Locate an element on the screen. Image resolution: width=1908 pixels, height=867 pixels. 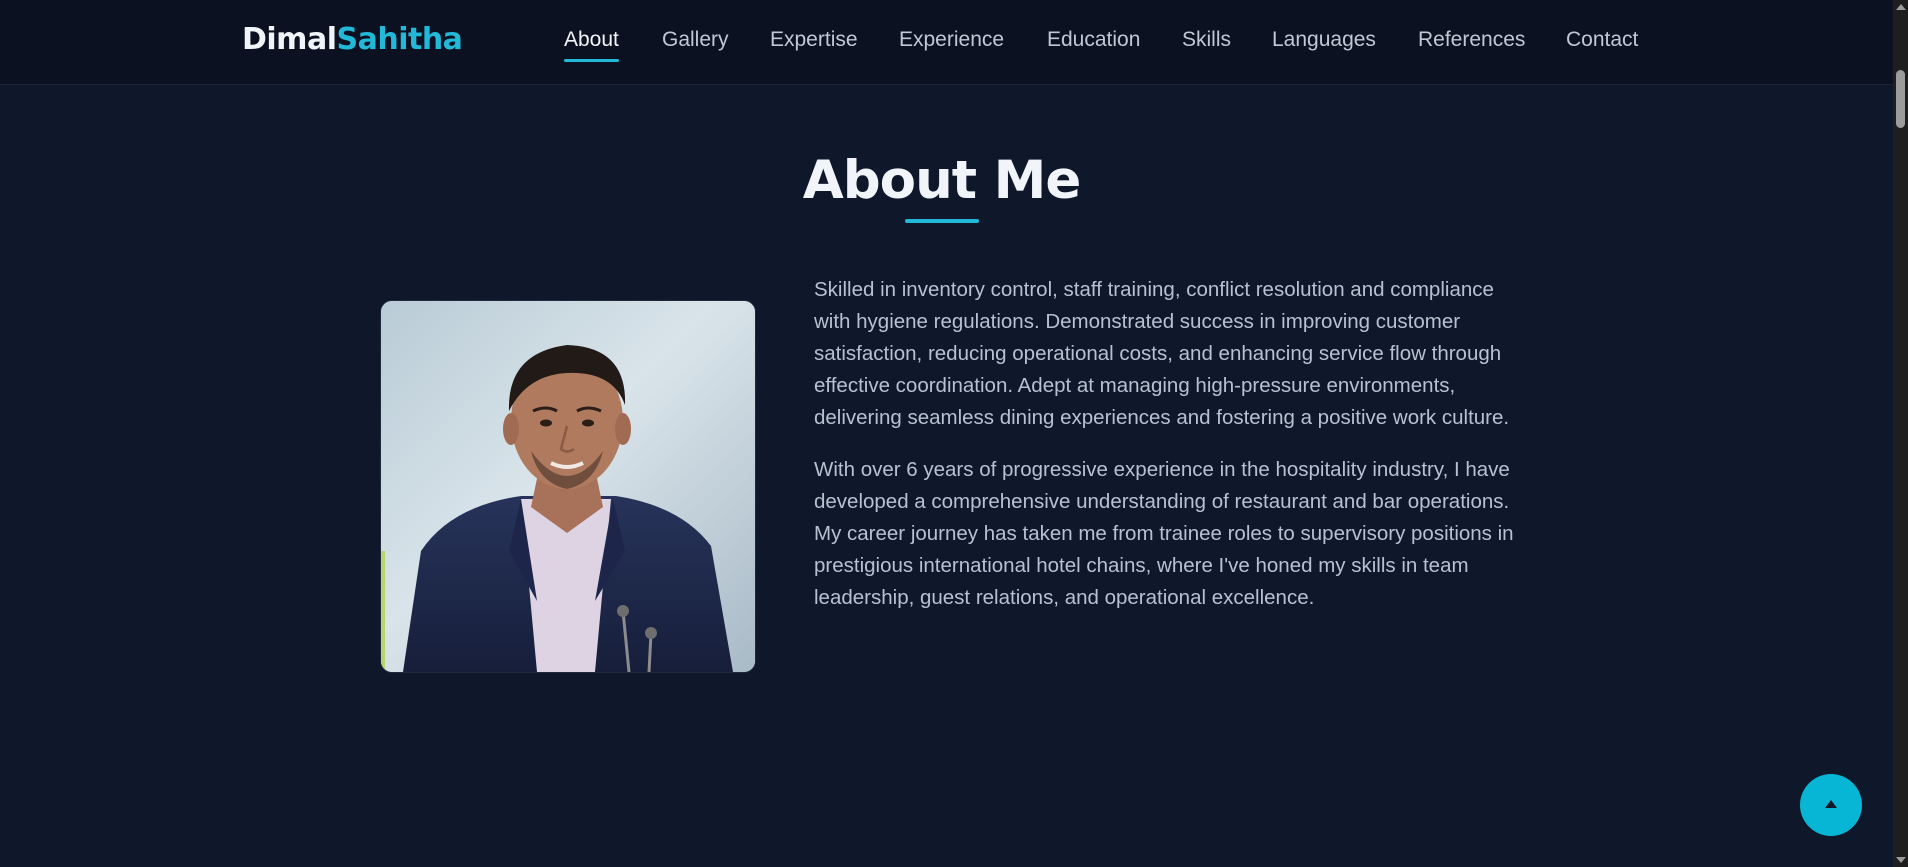
nav-item-contact: Contact is located at coordinates (1602, 40).